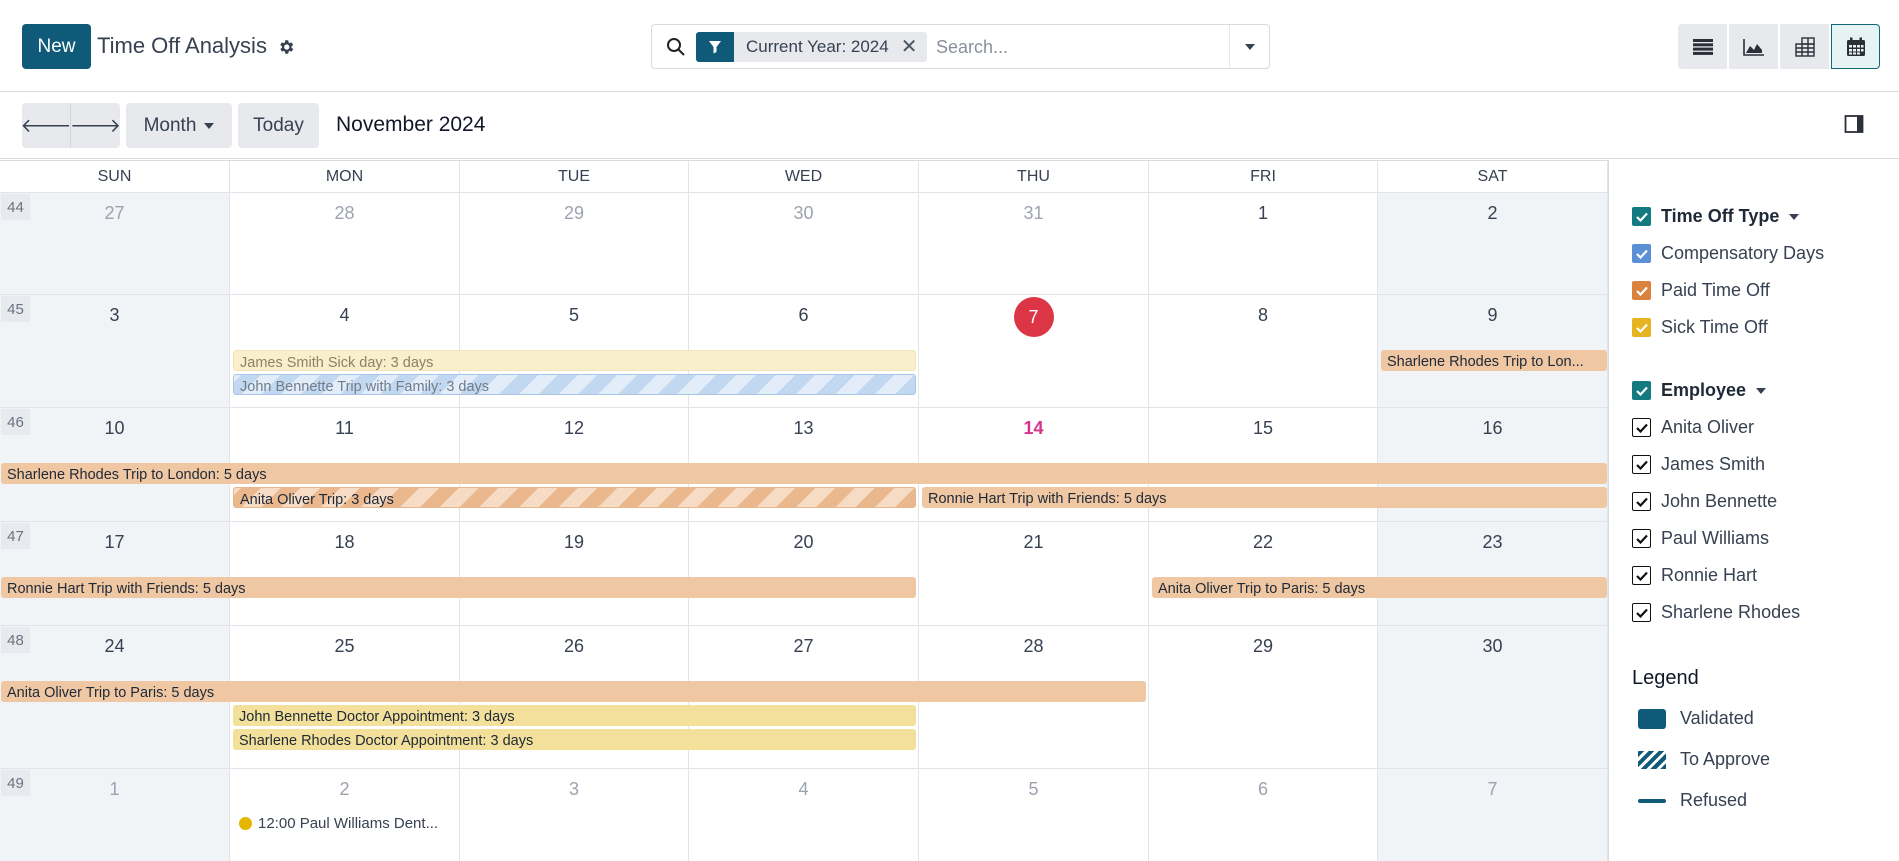  What do you see at coordinates (1698, 464) in the screenshot?
I see `employee-filter-item: James Smith` at bounding box center [1698, 464].